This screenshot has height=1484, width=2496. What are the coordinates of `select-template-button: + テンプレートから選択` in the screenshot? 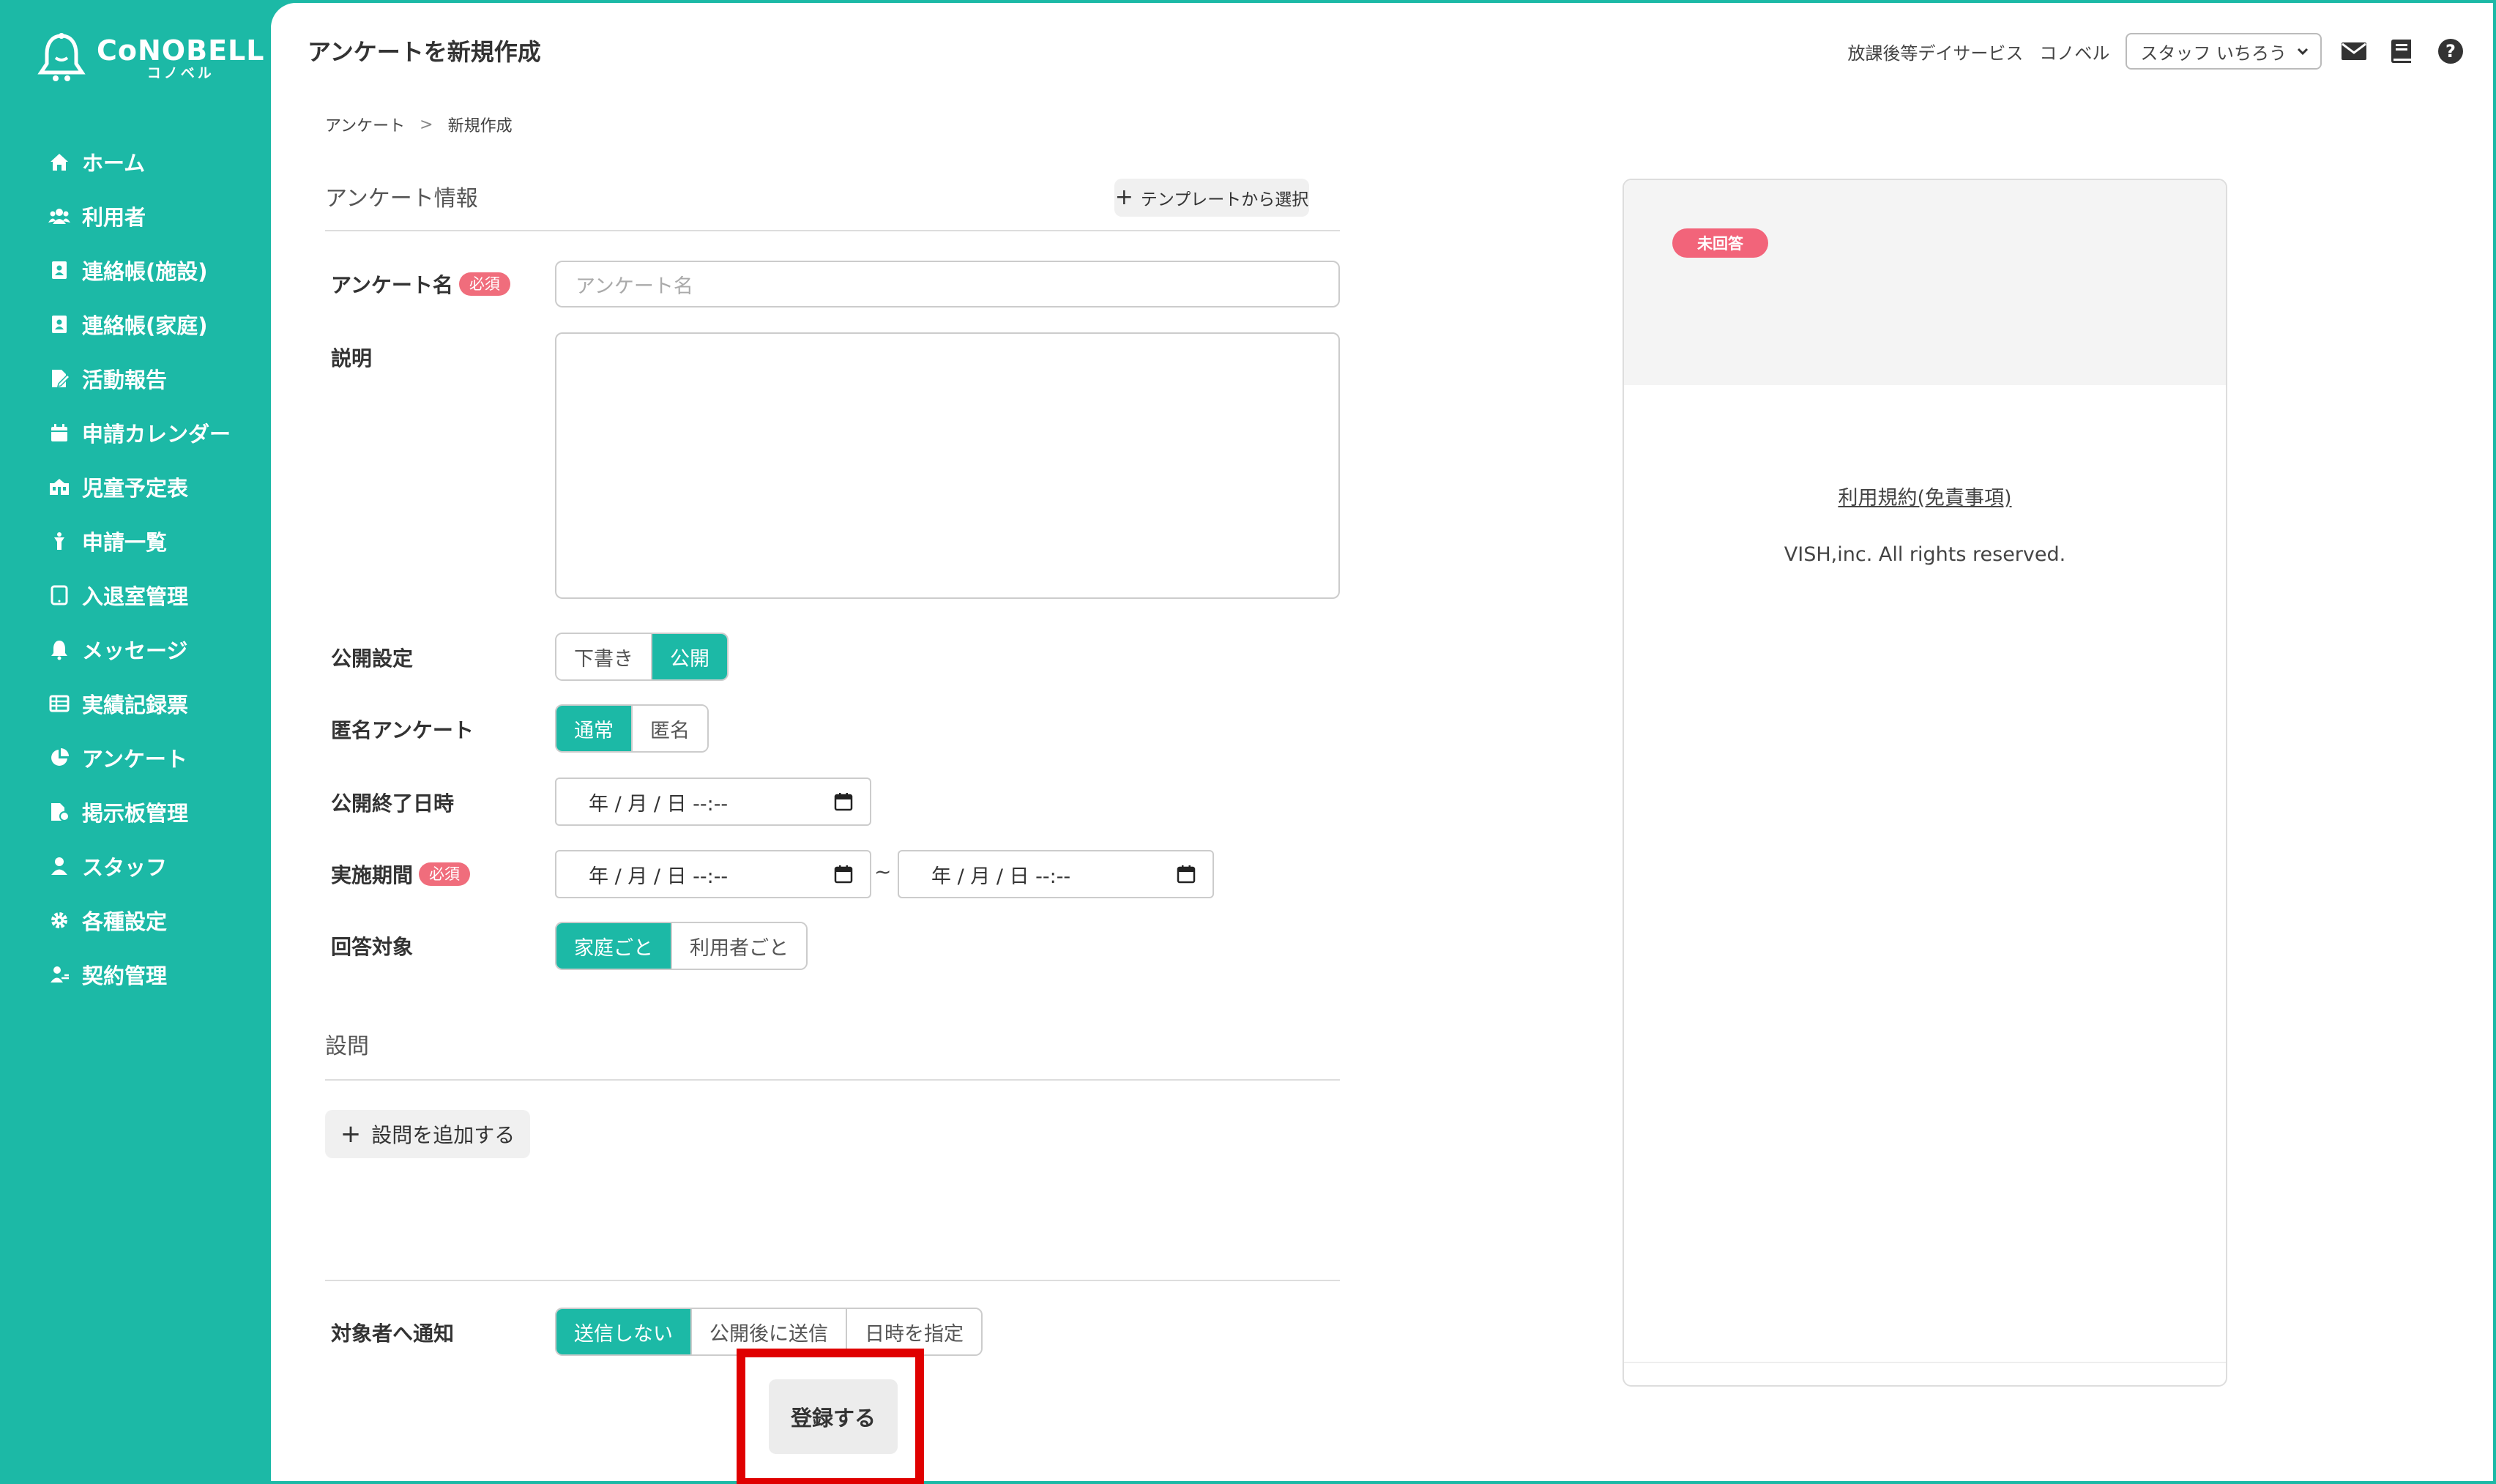 It's located at (1211, 198).